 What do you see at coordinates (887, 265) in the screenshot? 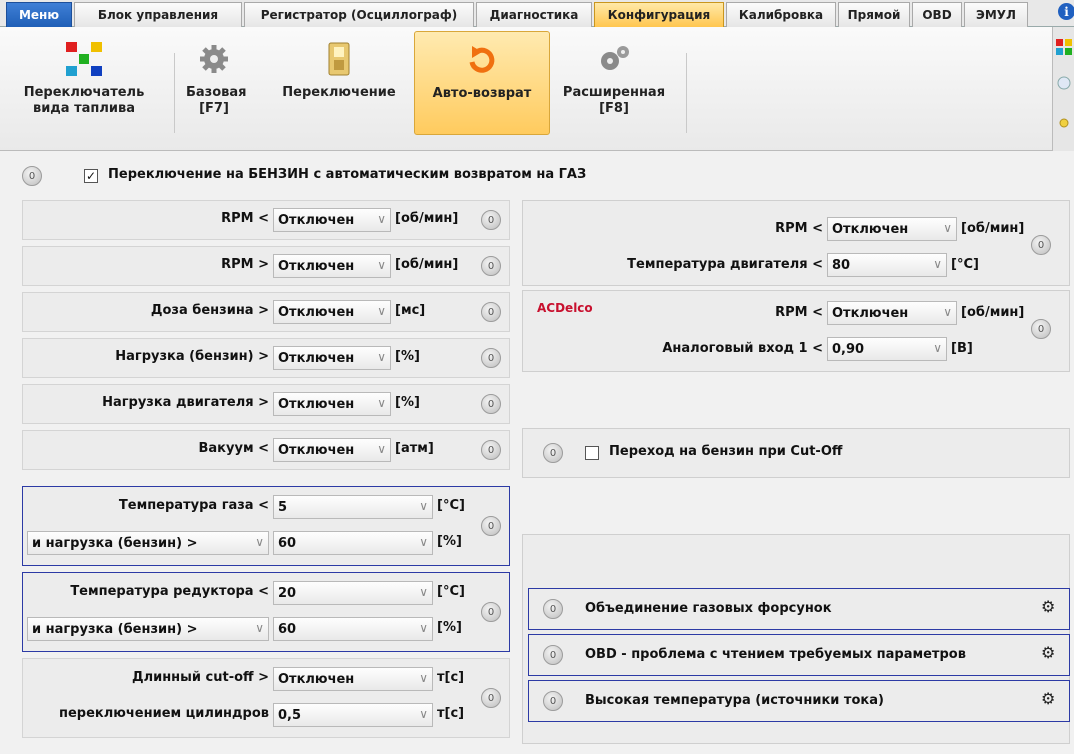
I see `engine-temp-select: 80 ∨` at bounding box center [887, 265].